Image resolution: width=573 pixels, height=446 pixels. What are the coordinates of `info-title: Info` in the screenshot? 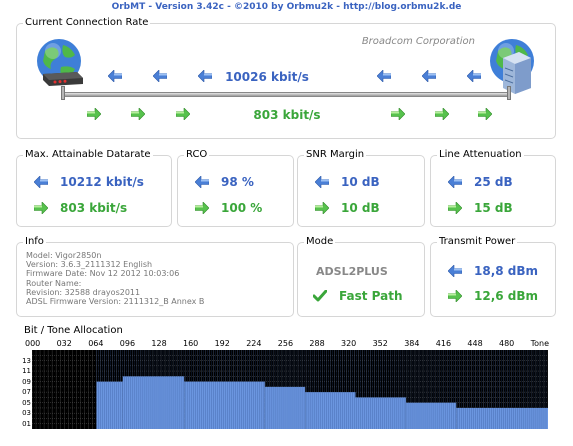 It's located at (34, 242).